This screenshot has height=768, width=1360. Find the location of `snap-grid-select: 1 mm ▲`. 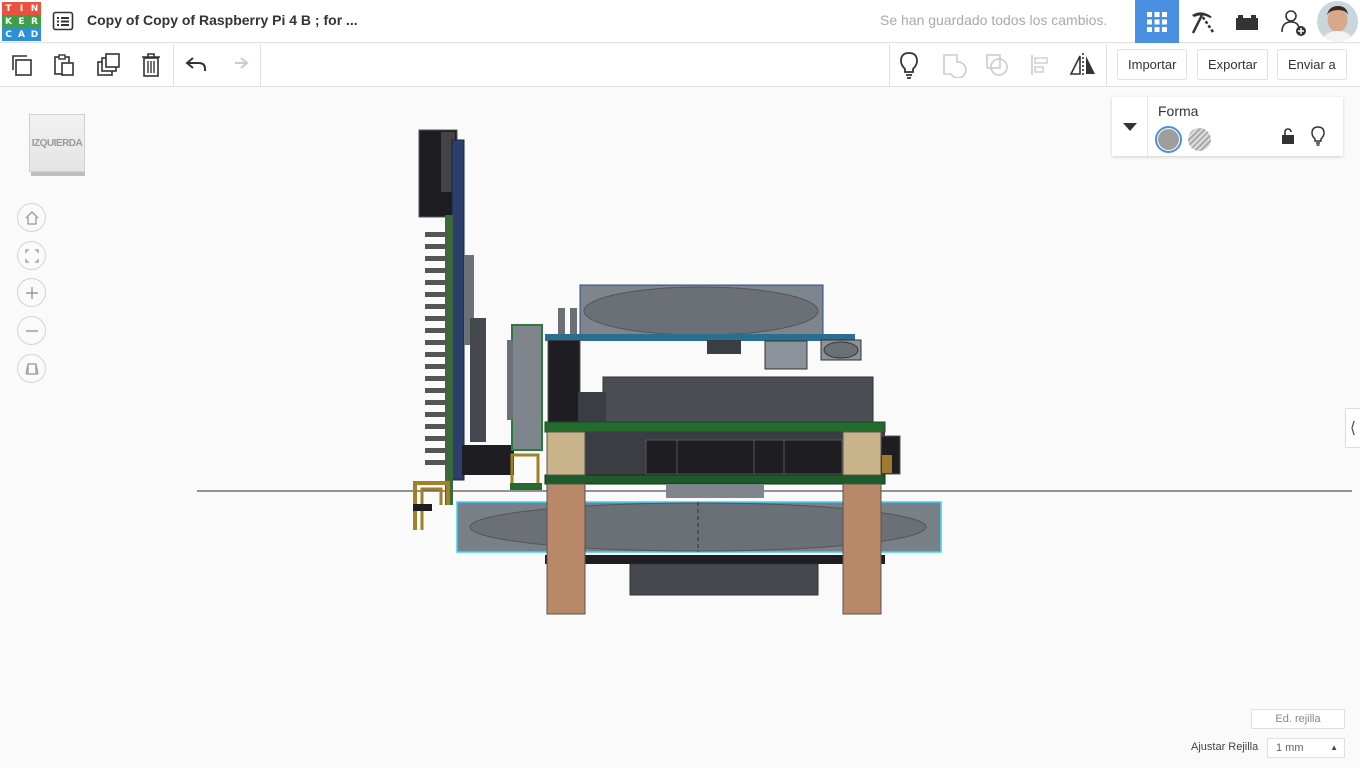

snap-grid-select: 1 mm ▲ is located at coordinates (1306, 748).